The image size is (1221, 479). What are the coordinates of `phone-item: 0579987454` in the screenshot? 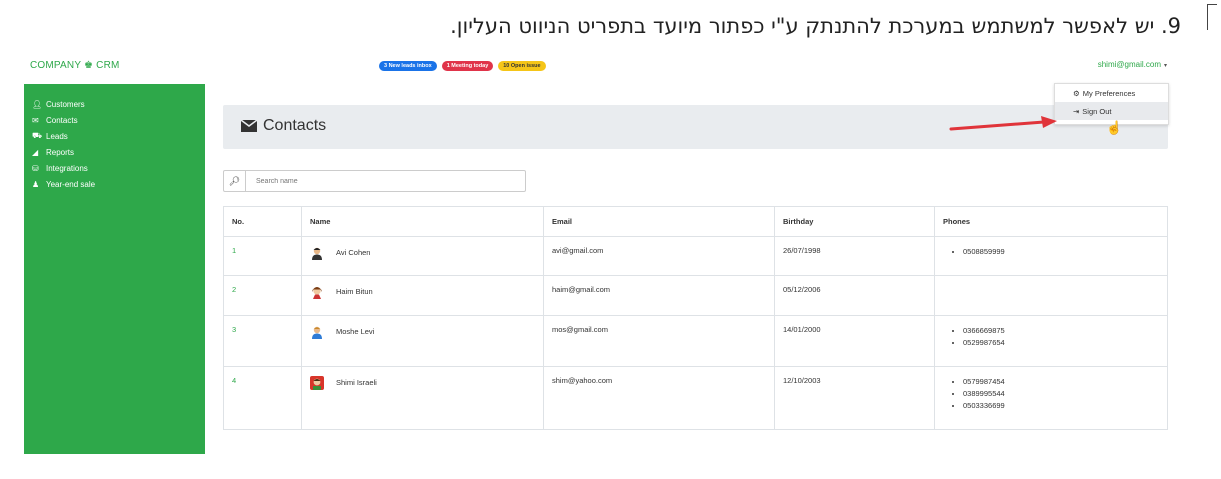 It's located at (1061, 382).